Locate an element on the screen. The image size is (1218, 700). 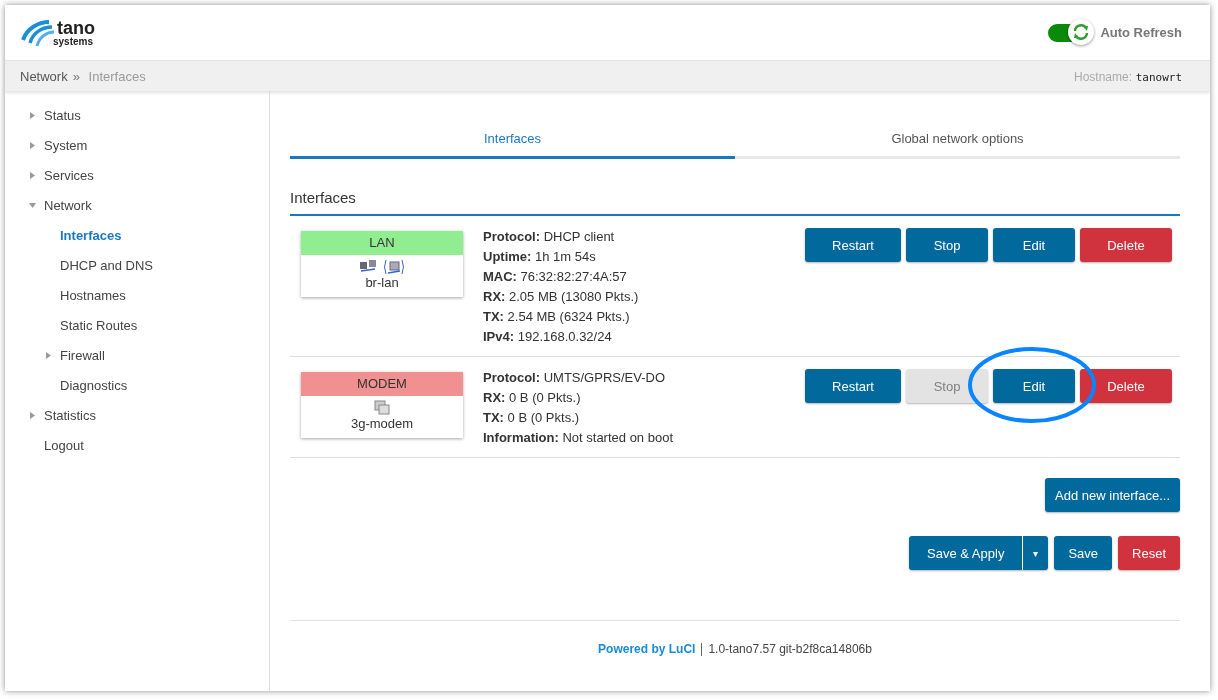
interface-name: MODEM is located at coordinates (382, 384).